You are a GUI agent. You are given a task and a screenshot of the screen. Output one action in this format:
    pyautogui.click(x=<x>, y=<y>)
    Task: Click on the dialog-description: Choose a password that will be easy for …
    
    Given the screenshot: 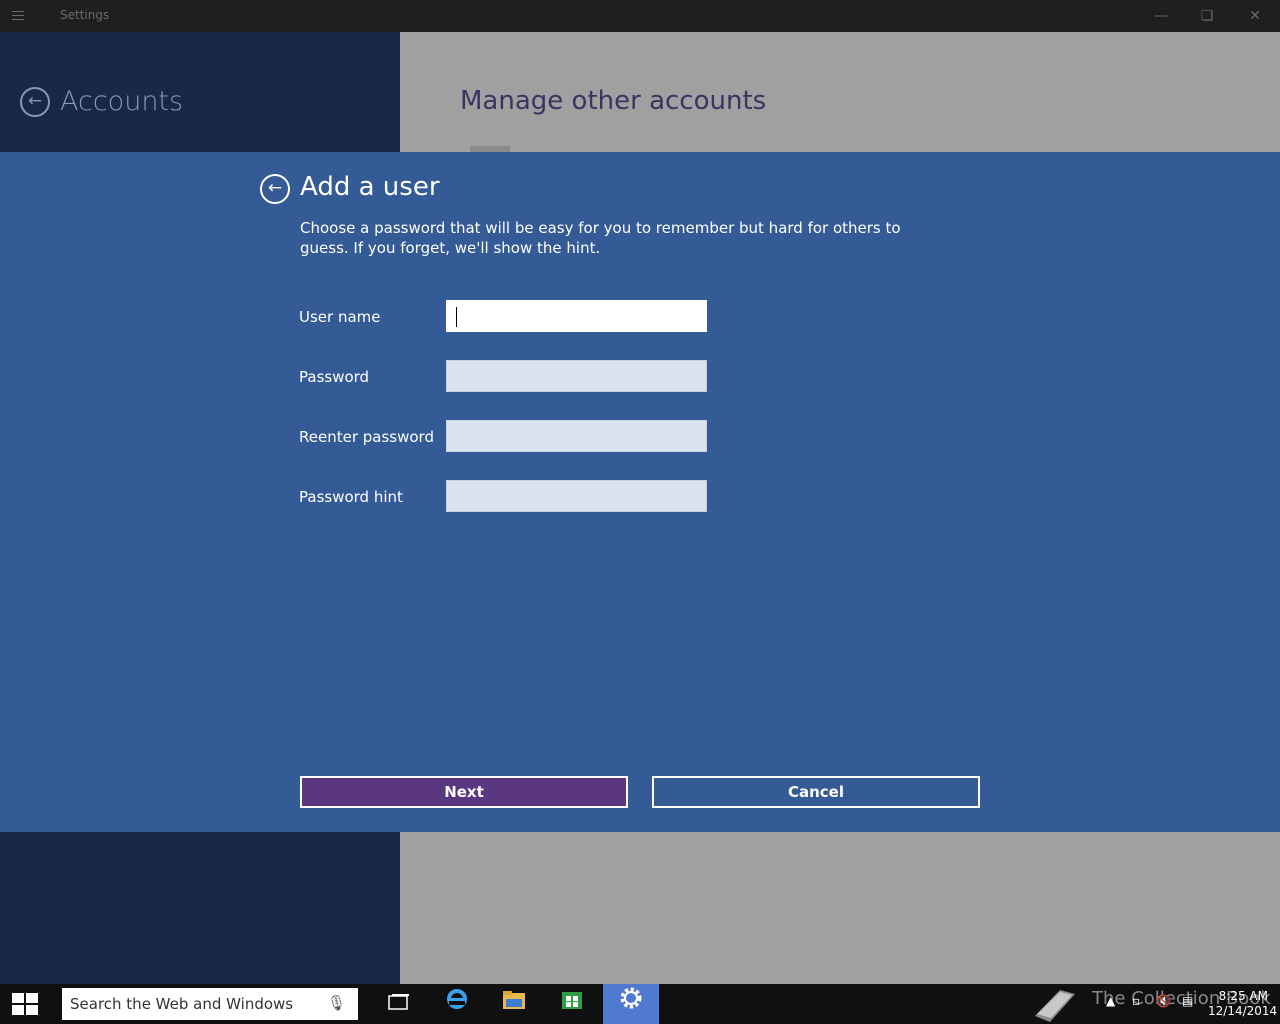 What is the action you would take?
    pyautogui.click(x=600, y=238)
    